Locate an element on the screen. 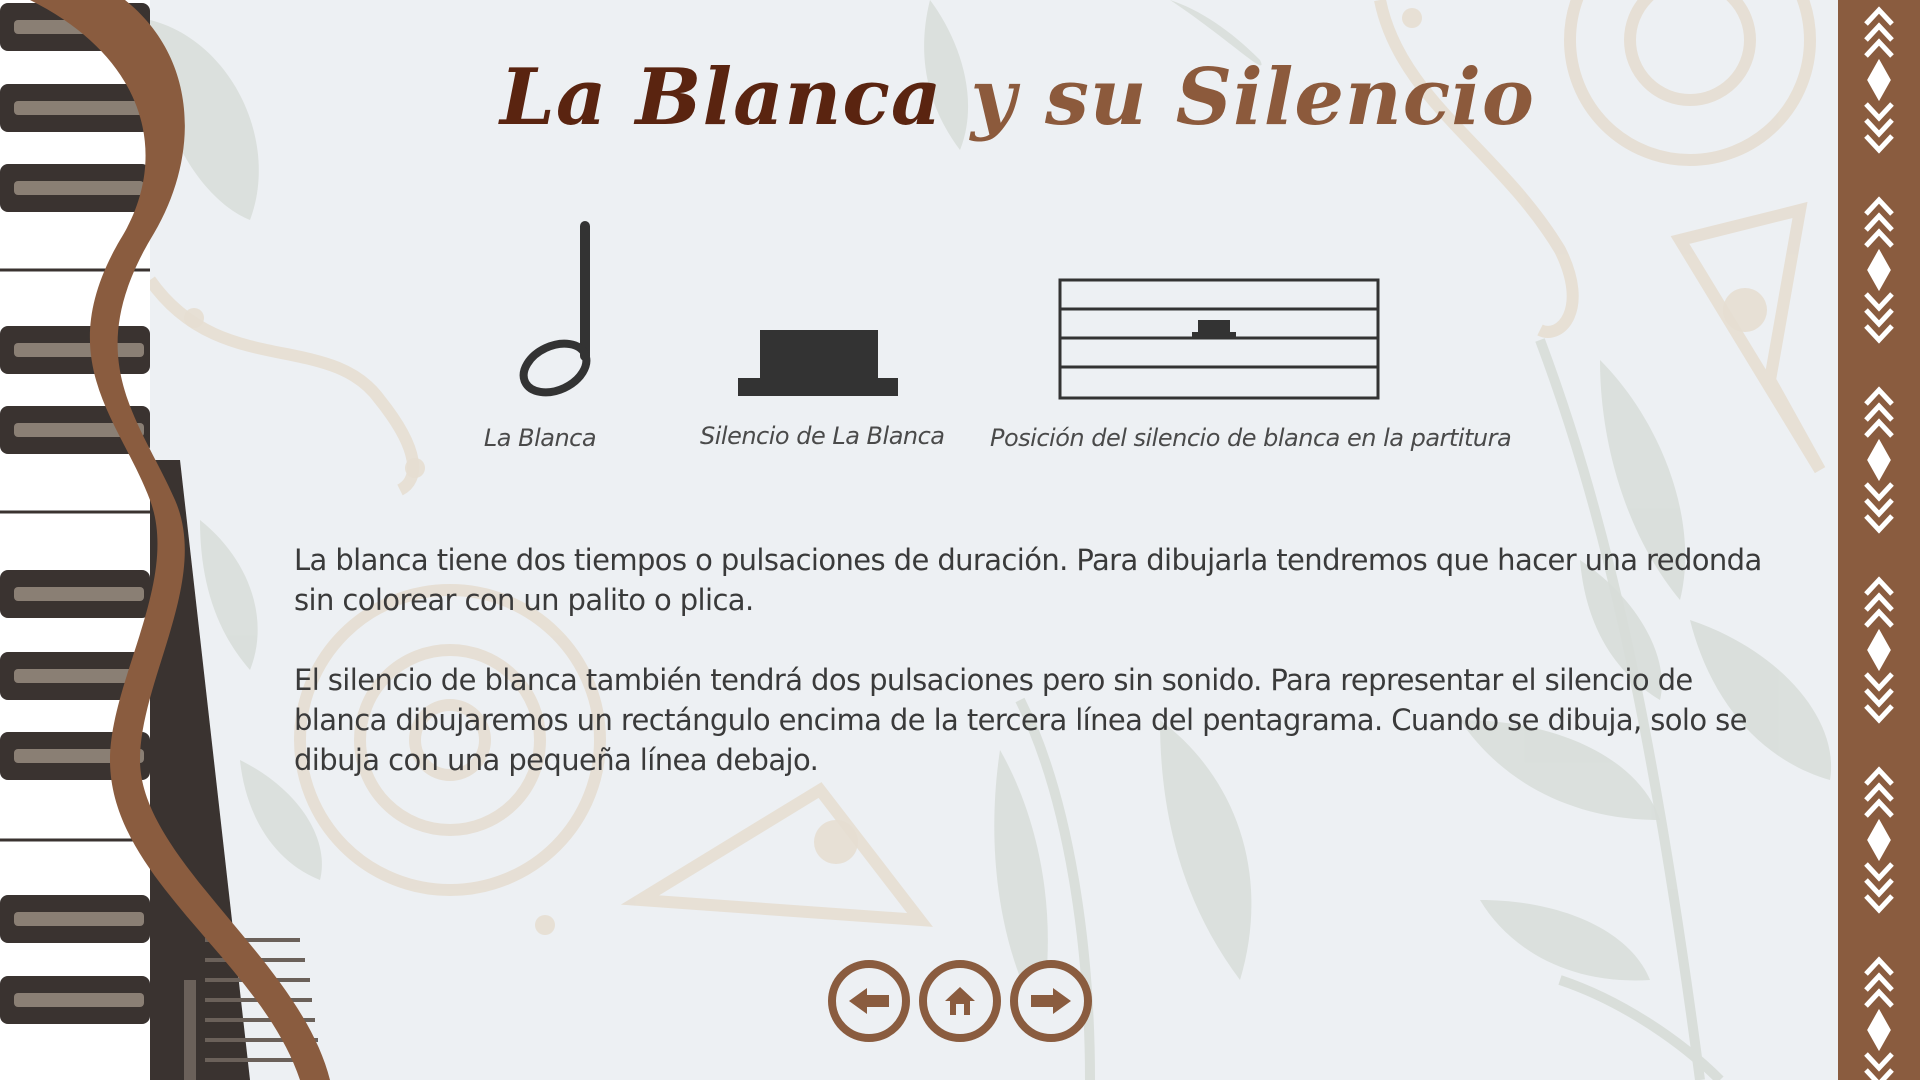  title-main: La Blanca is located at coordinates (721, 97).